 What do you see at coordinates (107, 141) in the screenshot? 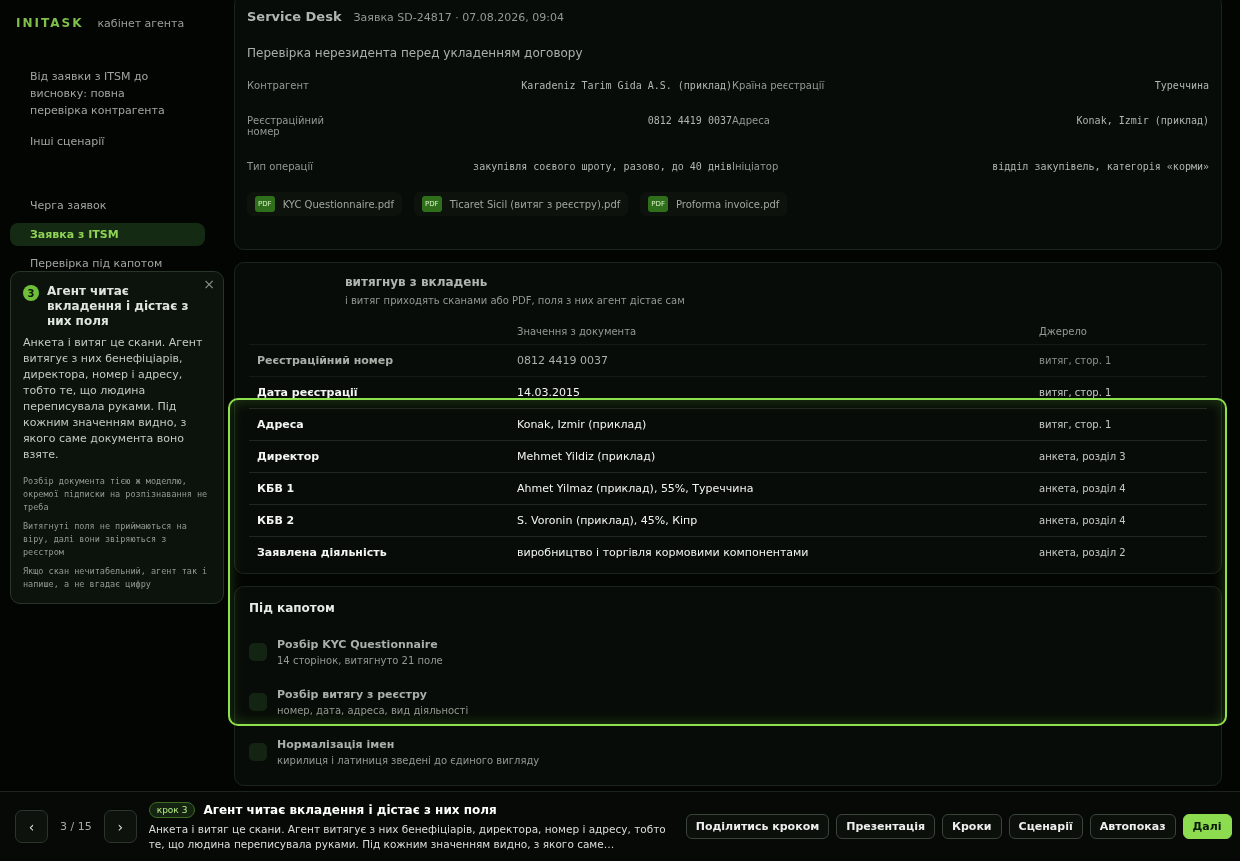
I see `other-scenarios-link: Інші сценарії` at bounding box center [107, 141].